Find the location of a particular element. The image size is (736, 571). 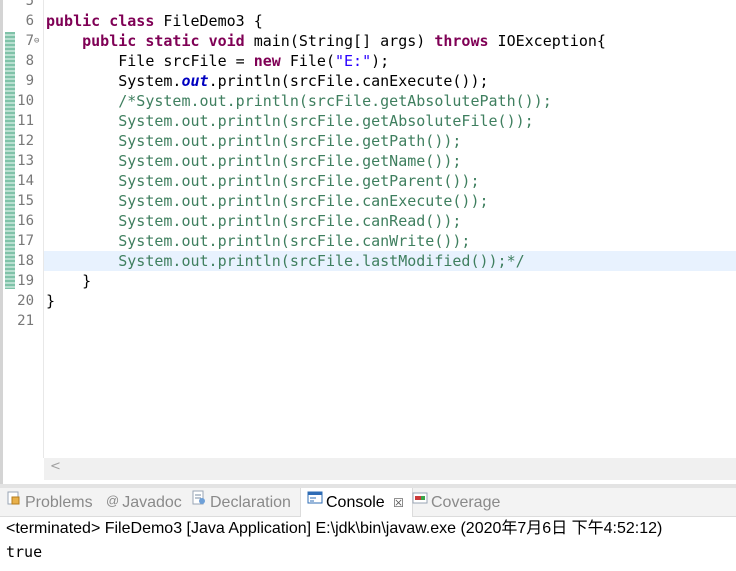

line-number: 17 is located at coordinates (25, 241).